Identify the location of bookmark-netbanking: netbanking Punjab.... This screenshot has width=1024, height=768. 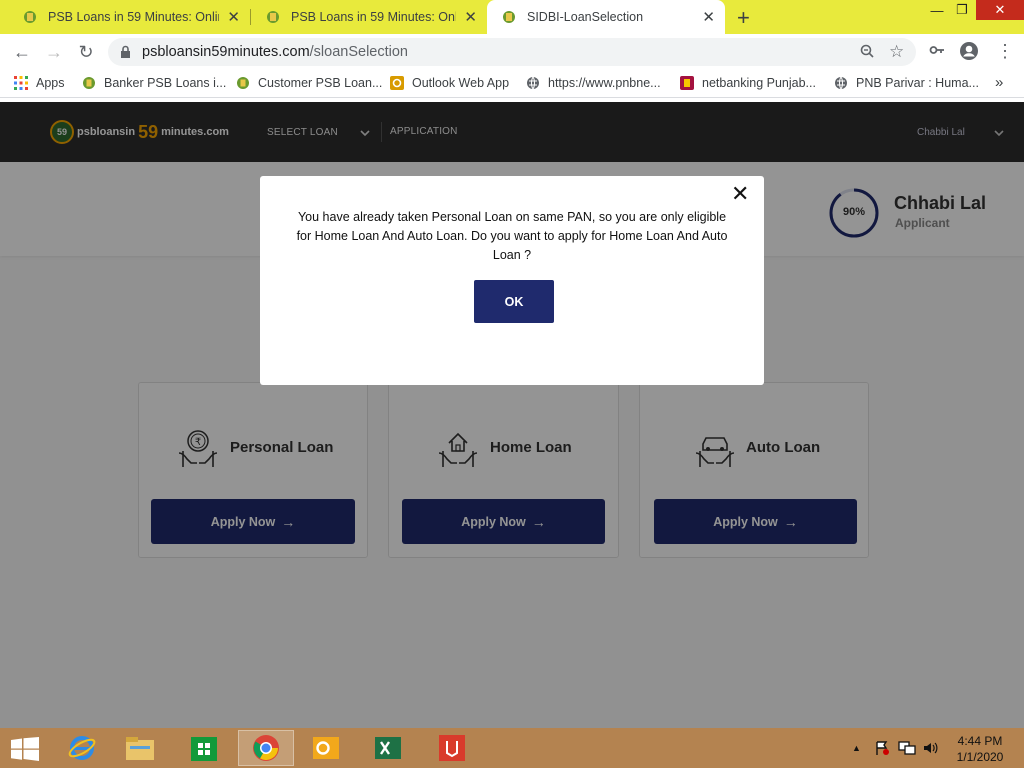
(748, 83).